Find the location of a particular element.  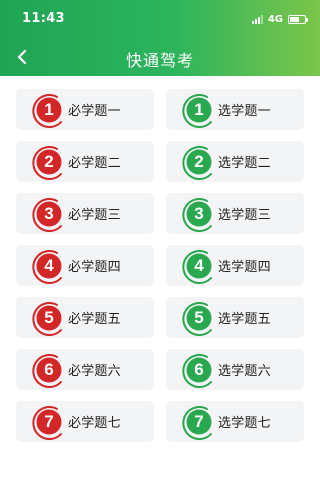

question-row: 7 必学题七 7 选学题七 is located at coordinates (160, 421).